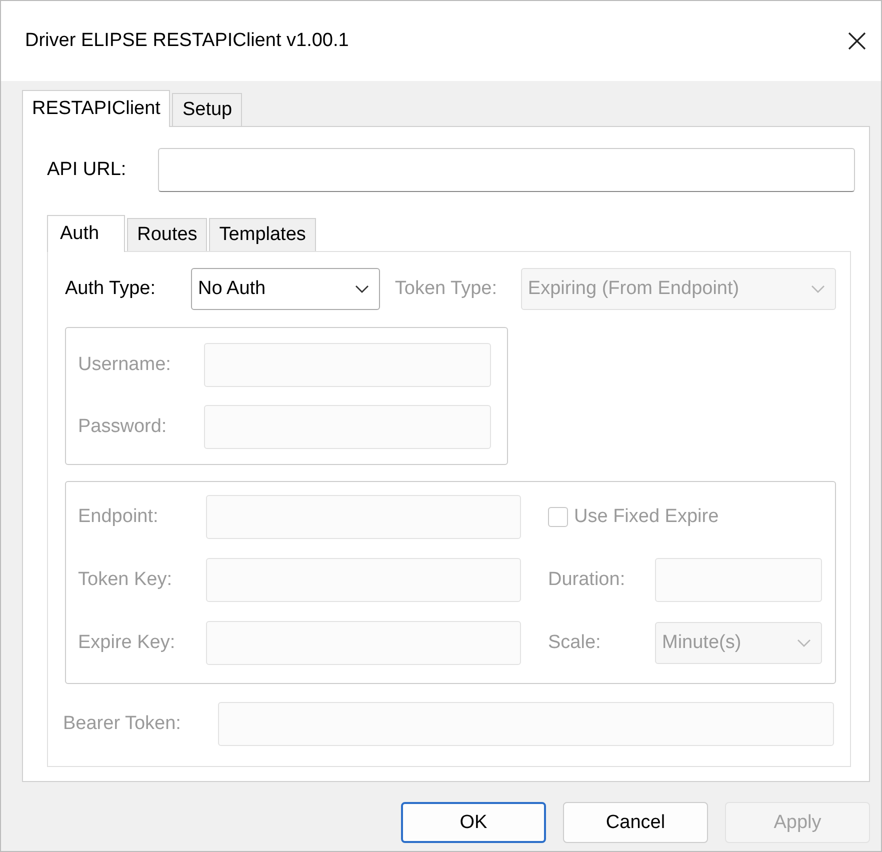 The height and width of the screenshot is (852, 882). Describe the element at coordinates (207, 109) in the screenshot. I see `tab: Setup` at that location.